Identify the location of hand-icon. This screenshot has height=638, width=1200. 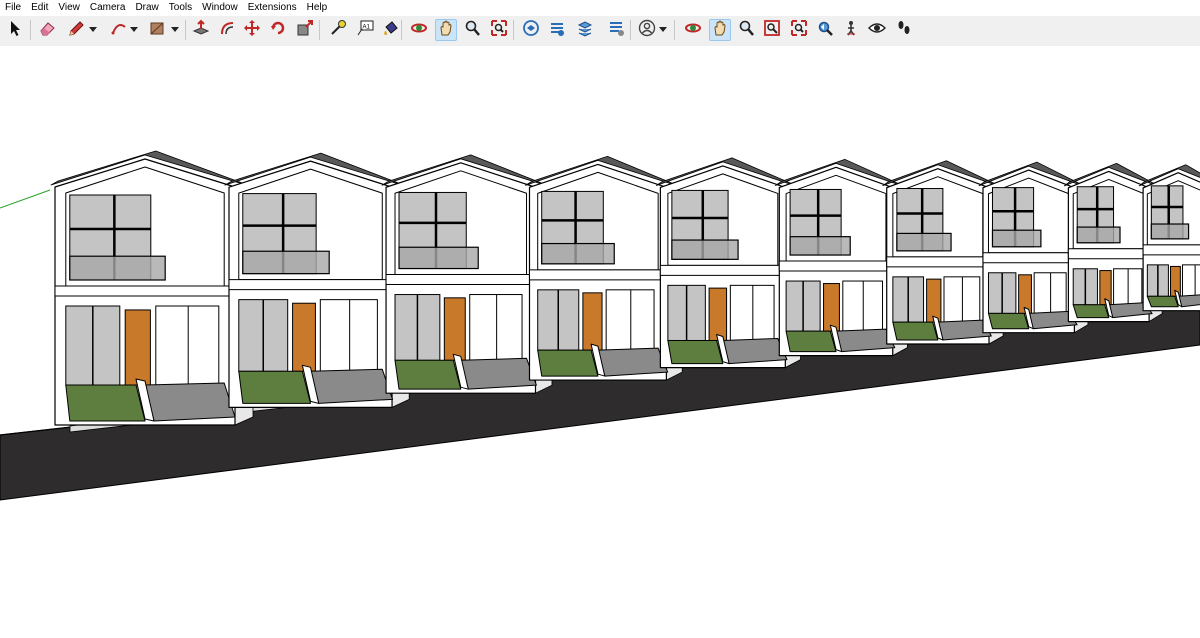
(446, 30).